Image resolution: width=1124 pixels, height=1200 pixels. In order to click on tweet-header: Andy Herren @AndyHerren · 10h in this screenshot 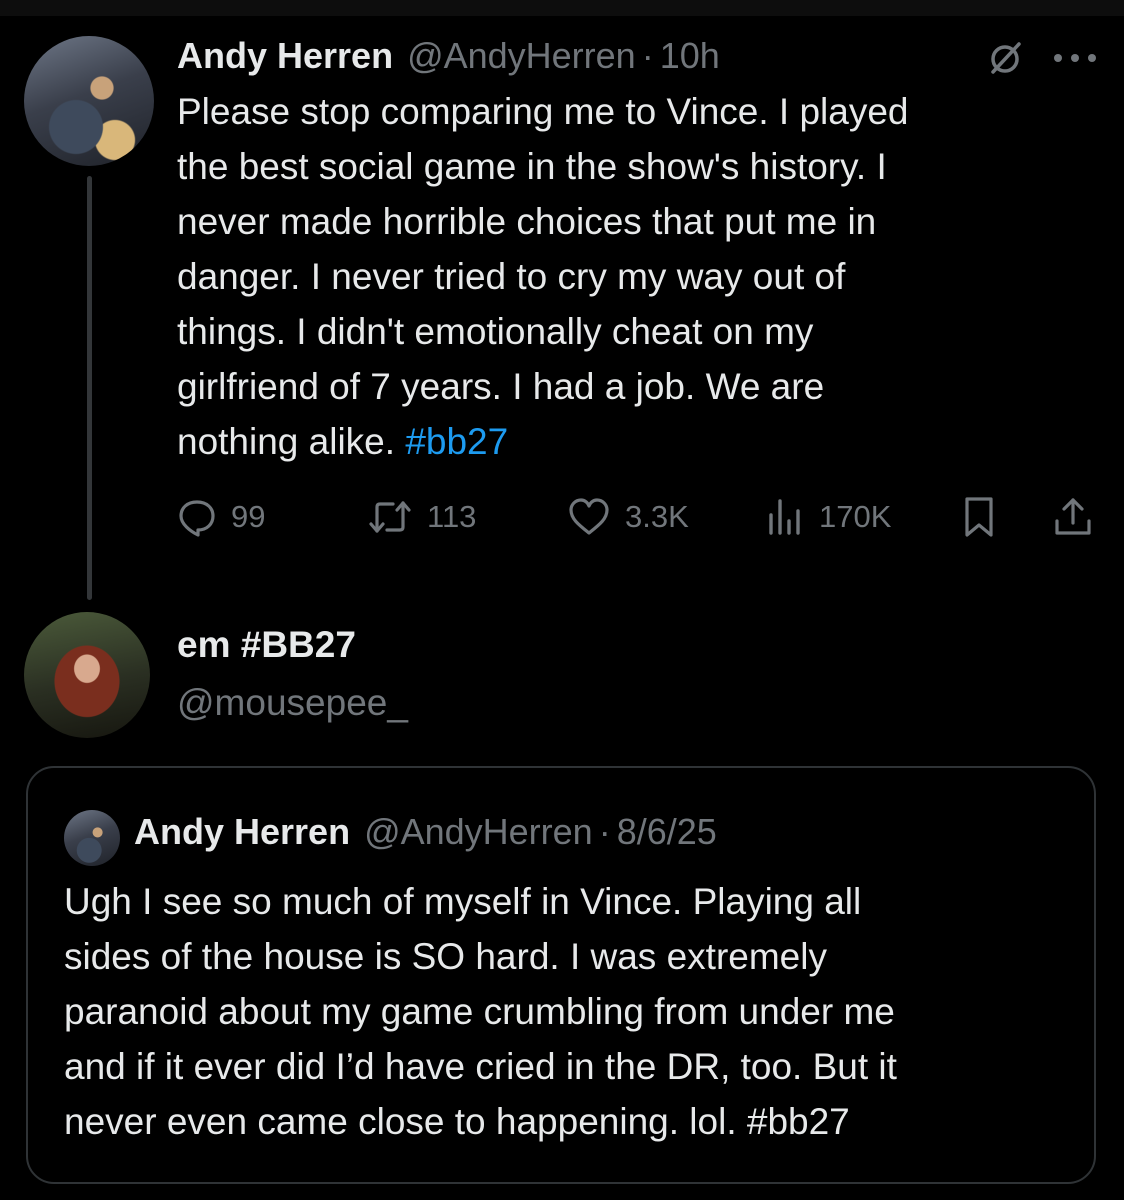, I will do `click(448, 56)`.